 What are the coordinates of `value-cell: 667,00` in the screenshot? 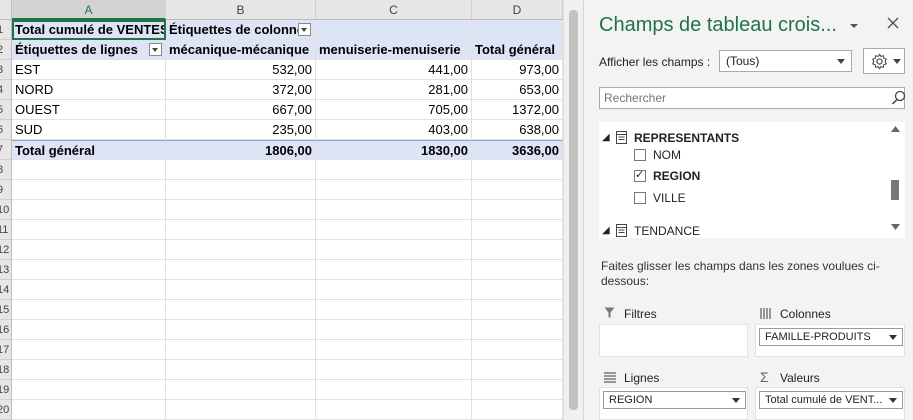 It's located at (241, 110).